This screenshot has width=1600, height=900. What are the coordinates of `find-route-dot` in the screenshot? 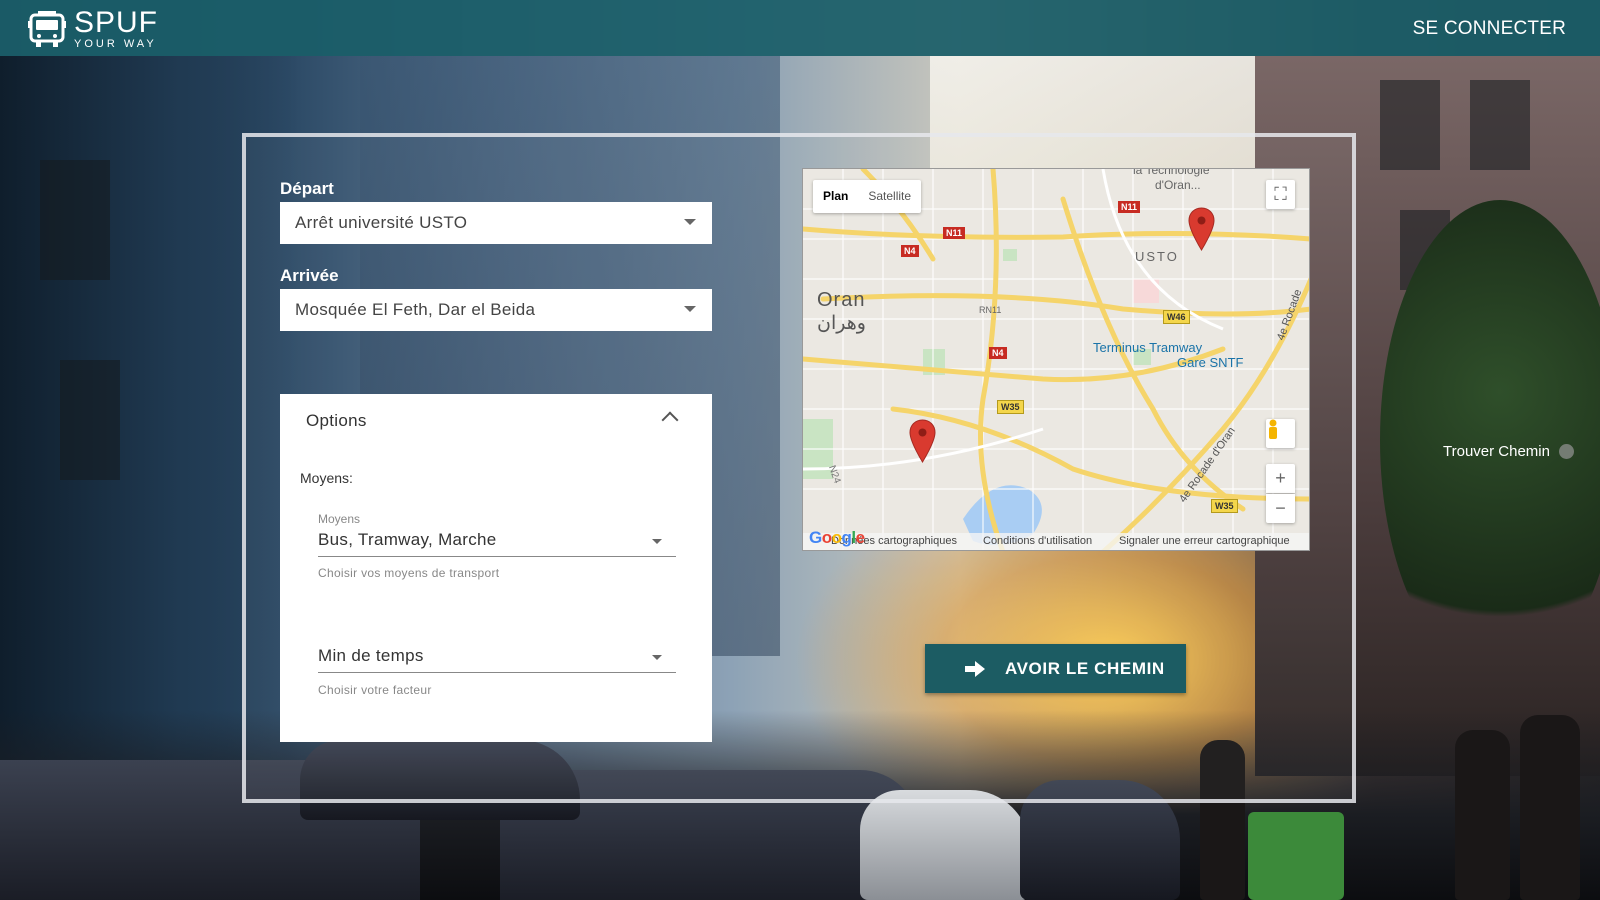 It's located at (1566, 451).